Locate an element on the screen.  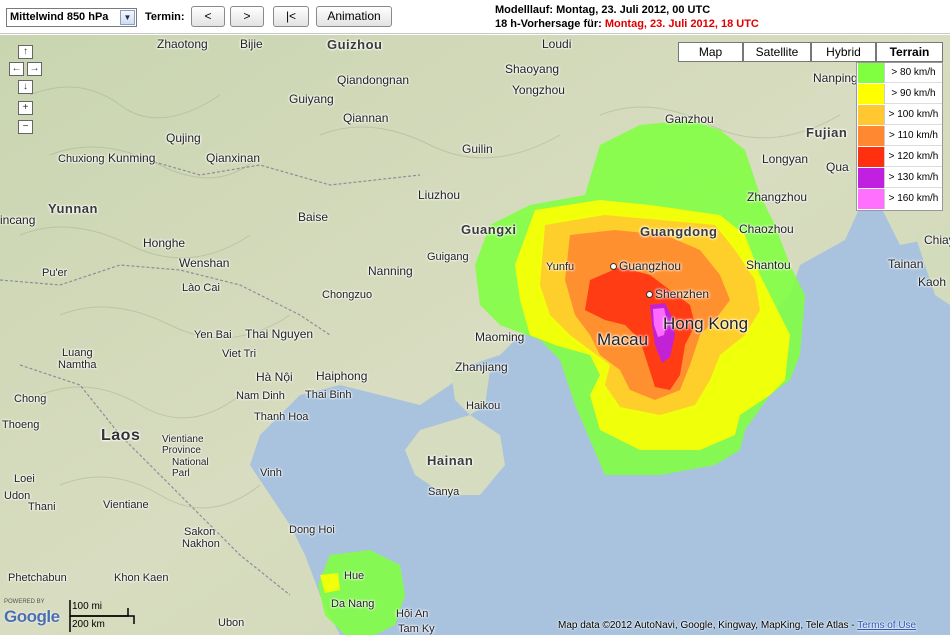
next-button: > is located at coordinates (247, 16).